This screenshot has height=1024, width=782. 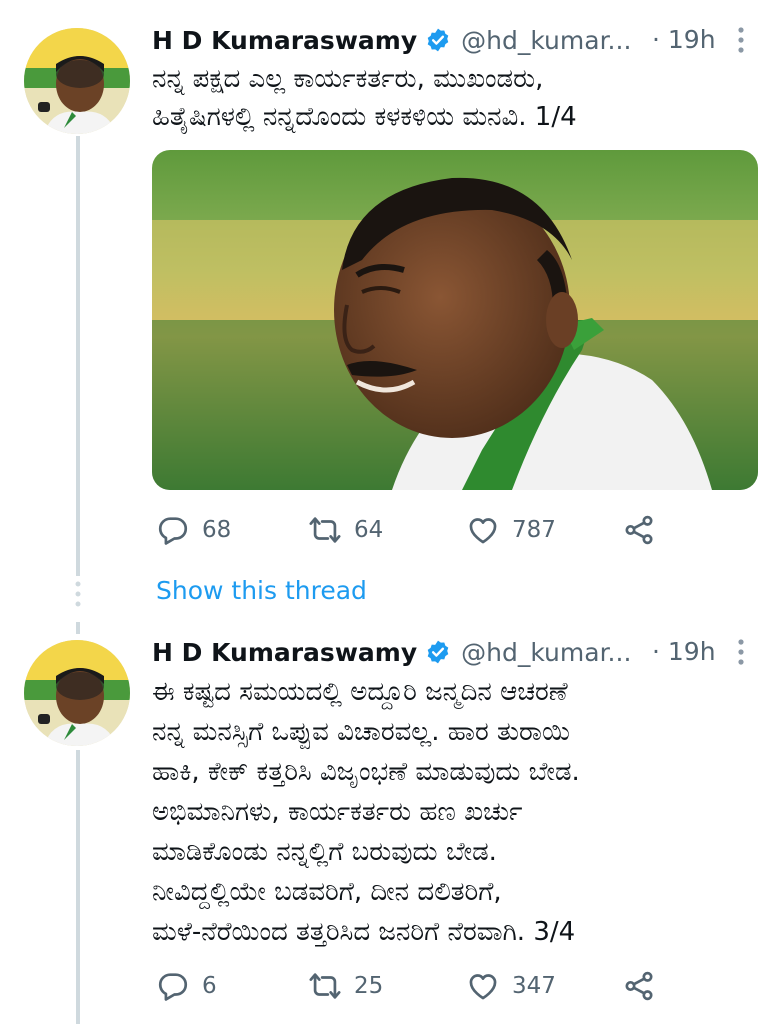 I want to click on like-button: 787, so click(x=511, y=530).